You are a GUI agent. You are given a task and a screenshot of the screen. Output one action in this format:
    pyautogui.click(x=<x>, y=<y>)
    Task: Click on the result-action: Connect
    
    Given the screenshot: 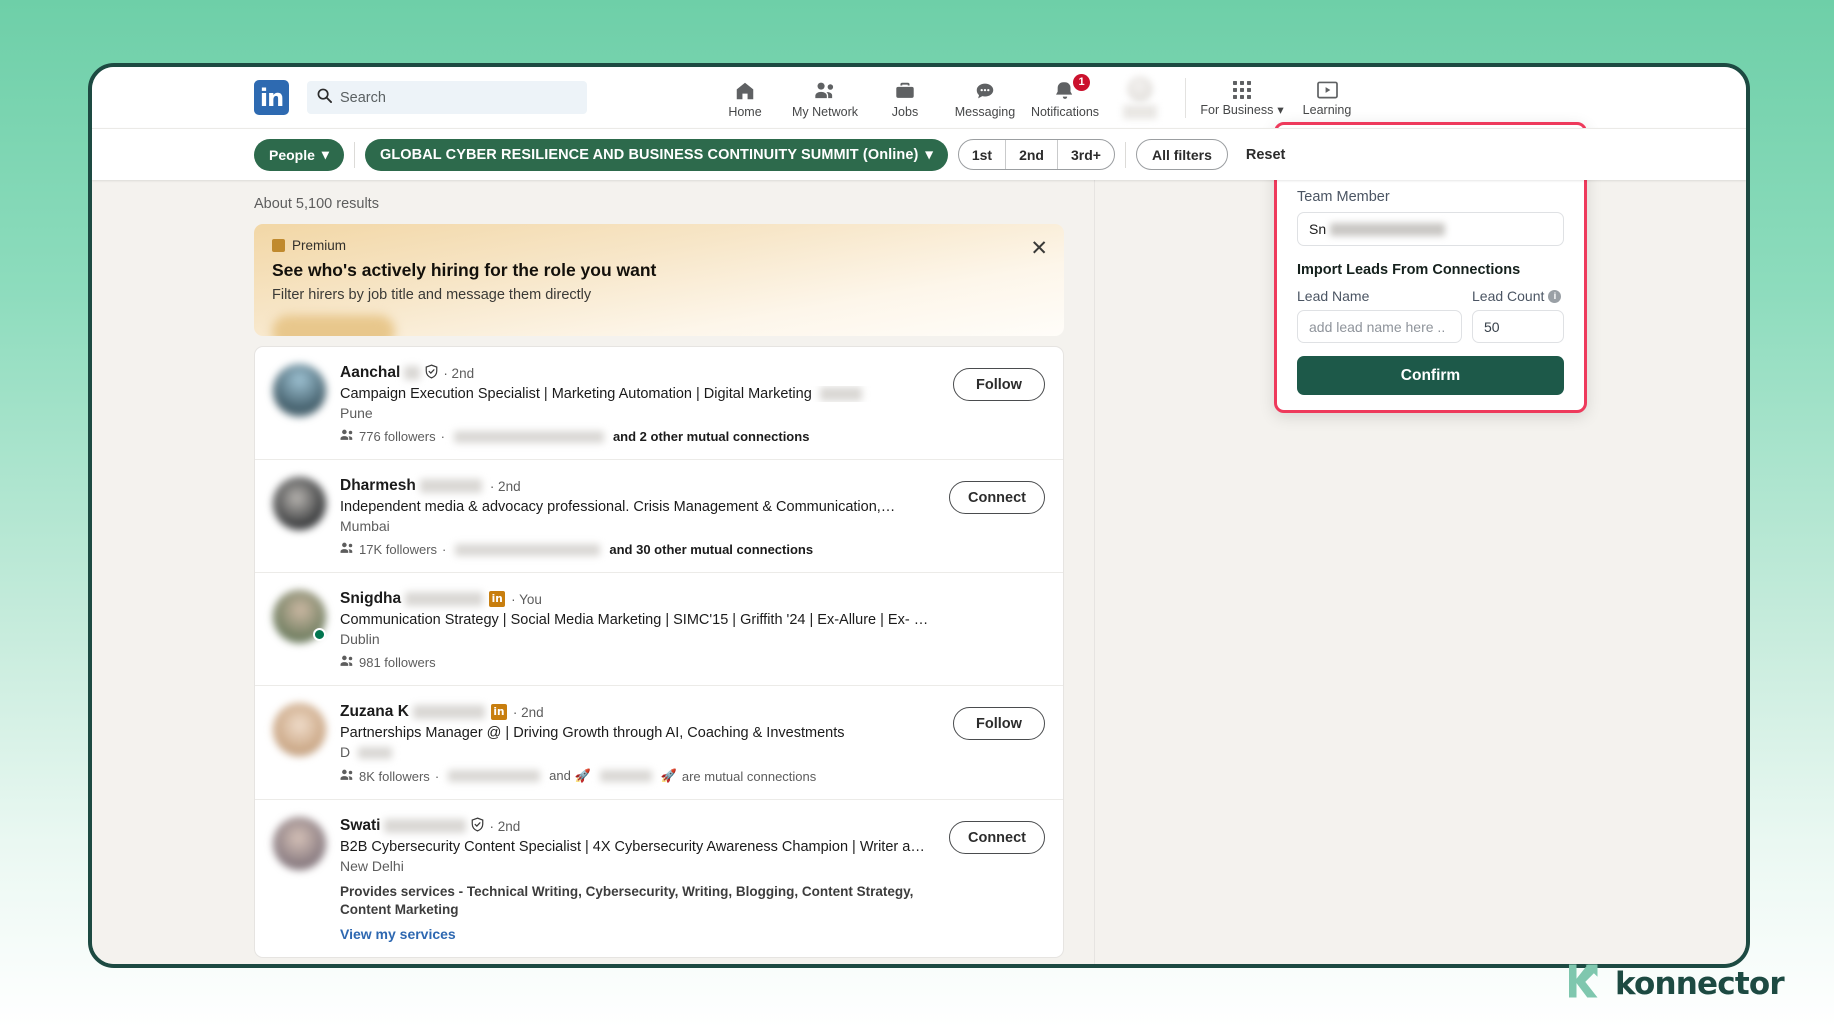 What is the action you would take?
    pyautogui.click(x=997, y=879)
    